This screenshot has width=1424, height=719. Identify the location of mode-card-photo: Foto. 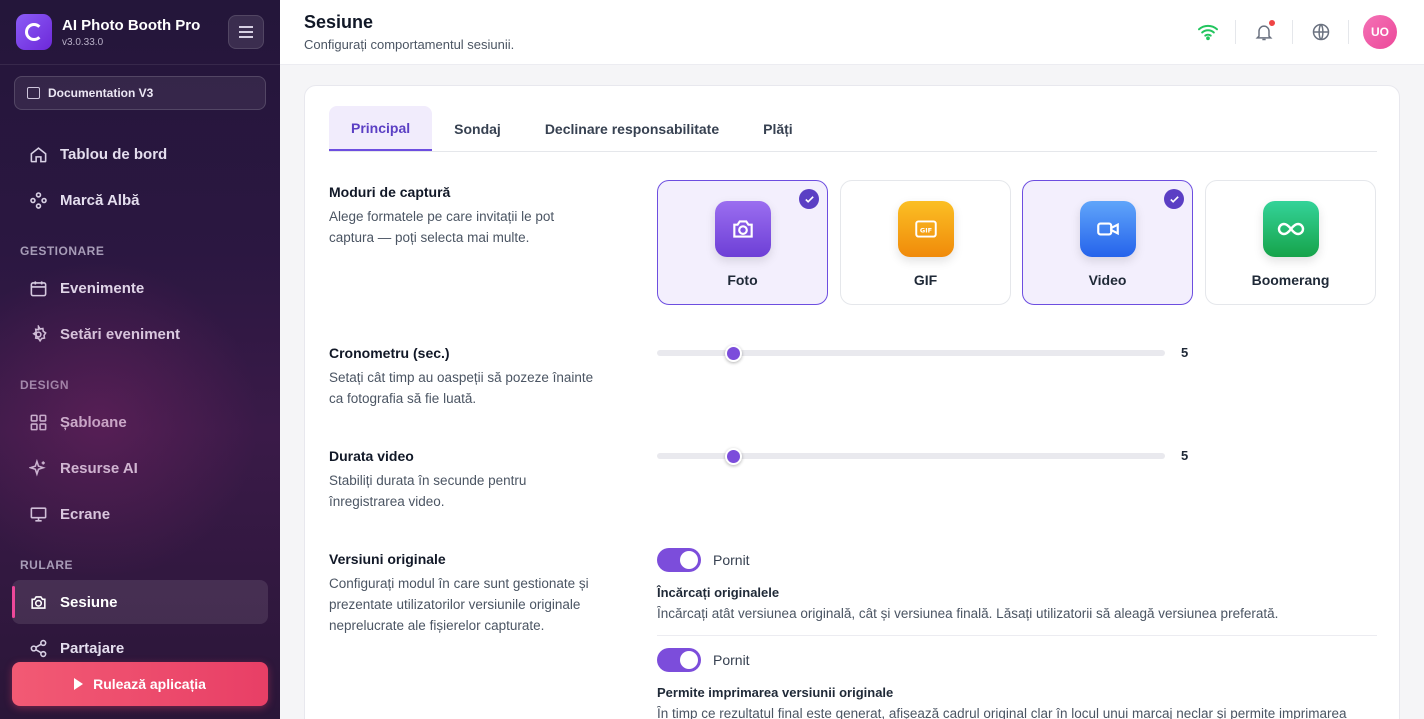
(742, 242).